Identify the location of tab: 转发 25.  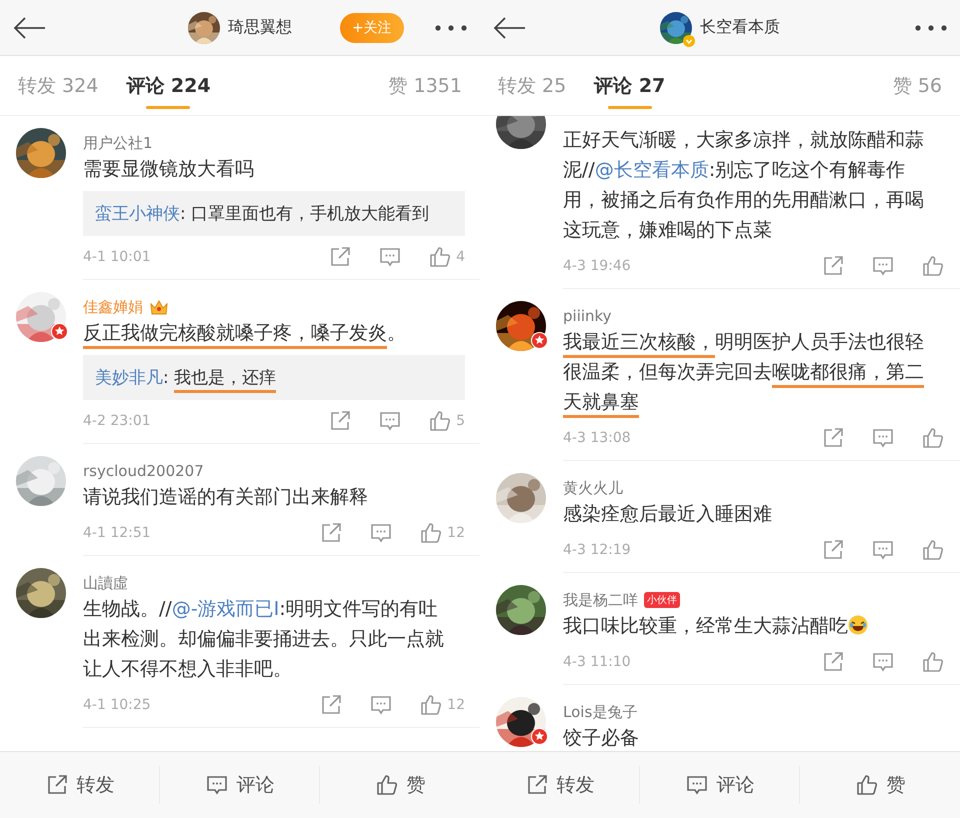
(532, 85).